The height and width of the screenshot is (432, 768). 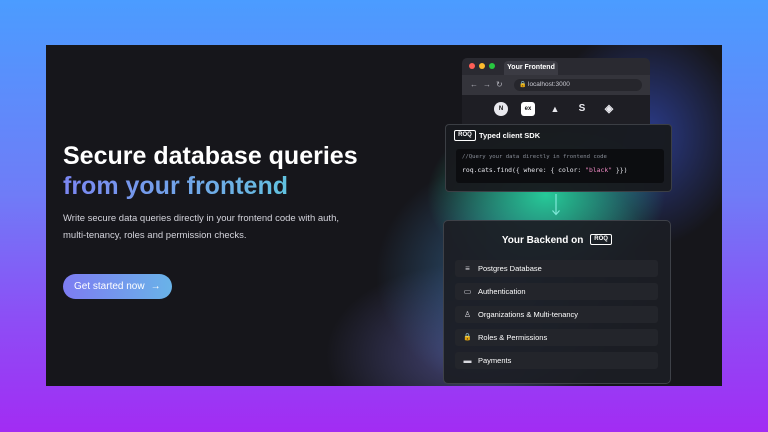 I want to click on credit-card-icon: ▬, so click(x=467, y=360).